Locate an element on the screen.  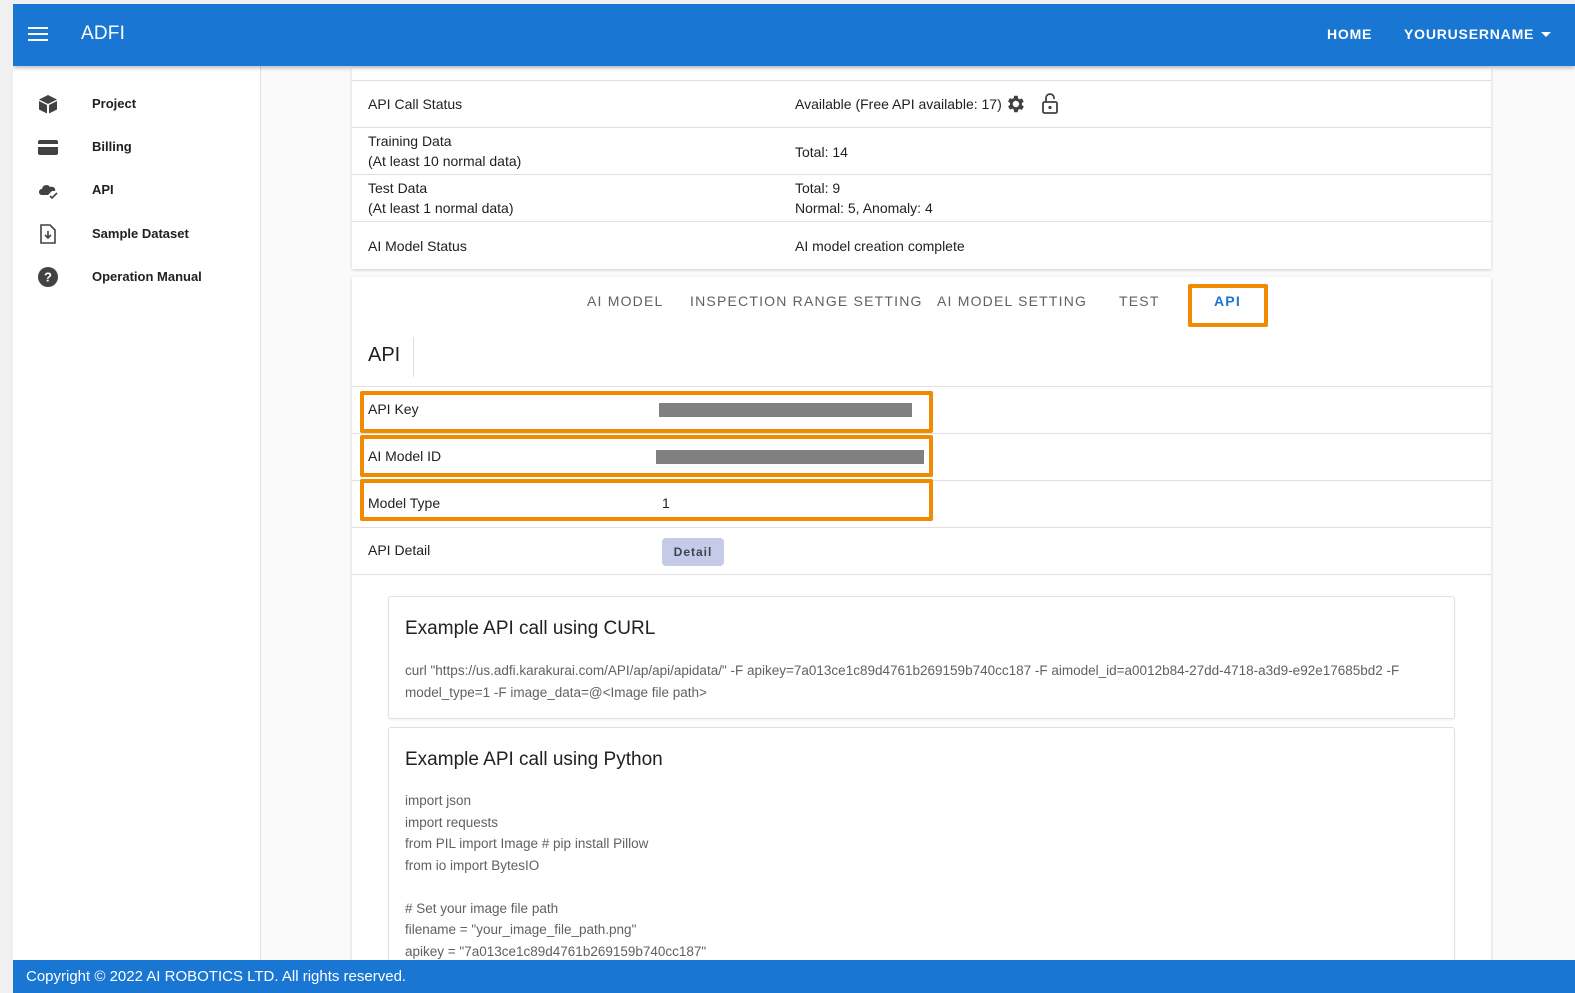
nav-home-link: HOME is located at coordinates (1349, 34).